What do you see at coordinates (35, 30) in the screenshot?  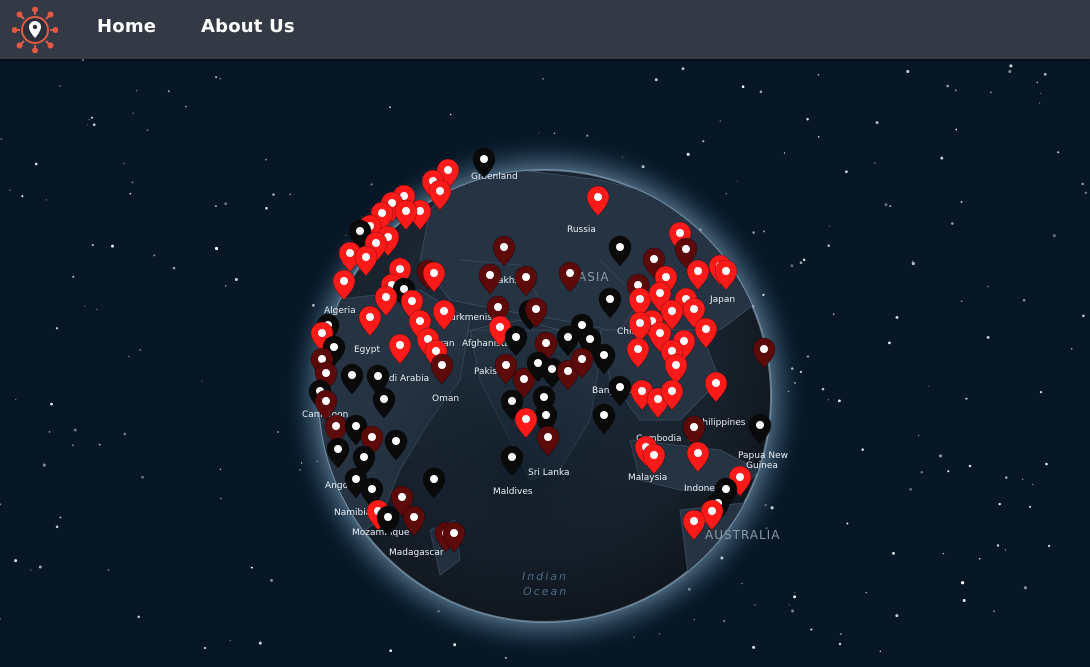 I see `globe-pin-logo-icon` at bounding box center [35, 30].